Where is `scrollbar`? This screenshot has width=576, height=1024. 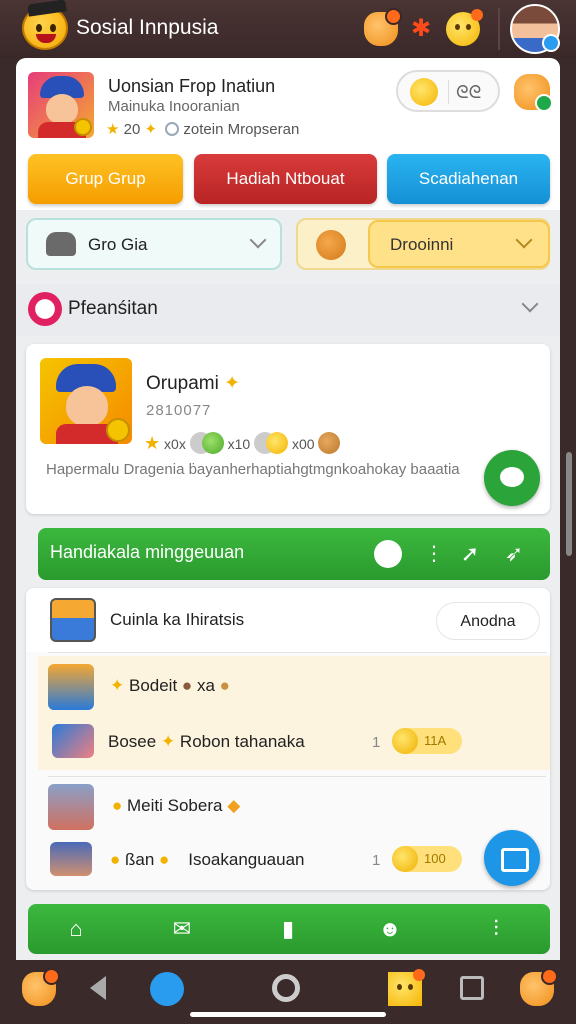
scrollbar is located at coordinates (569, 504).